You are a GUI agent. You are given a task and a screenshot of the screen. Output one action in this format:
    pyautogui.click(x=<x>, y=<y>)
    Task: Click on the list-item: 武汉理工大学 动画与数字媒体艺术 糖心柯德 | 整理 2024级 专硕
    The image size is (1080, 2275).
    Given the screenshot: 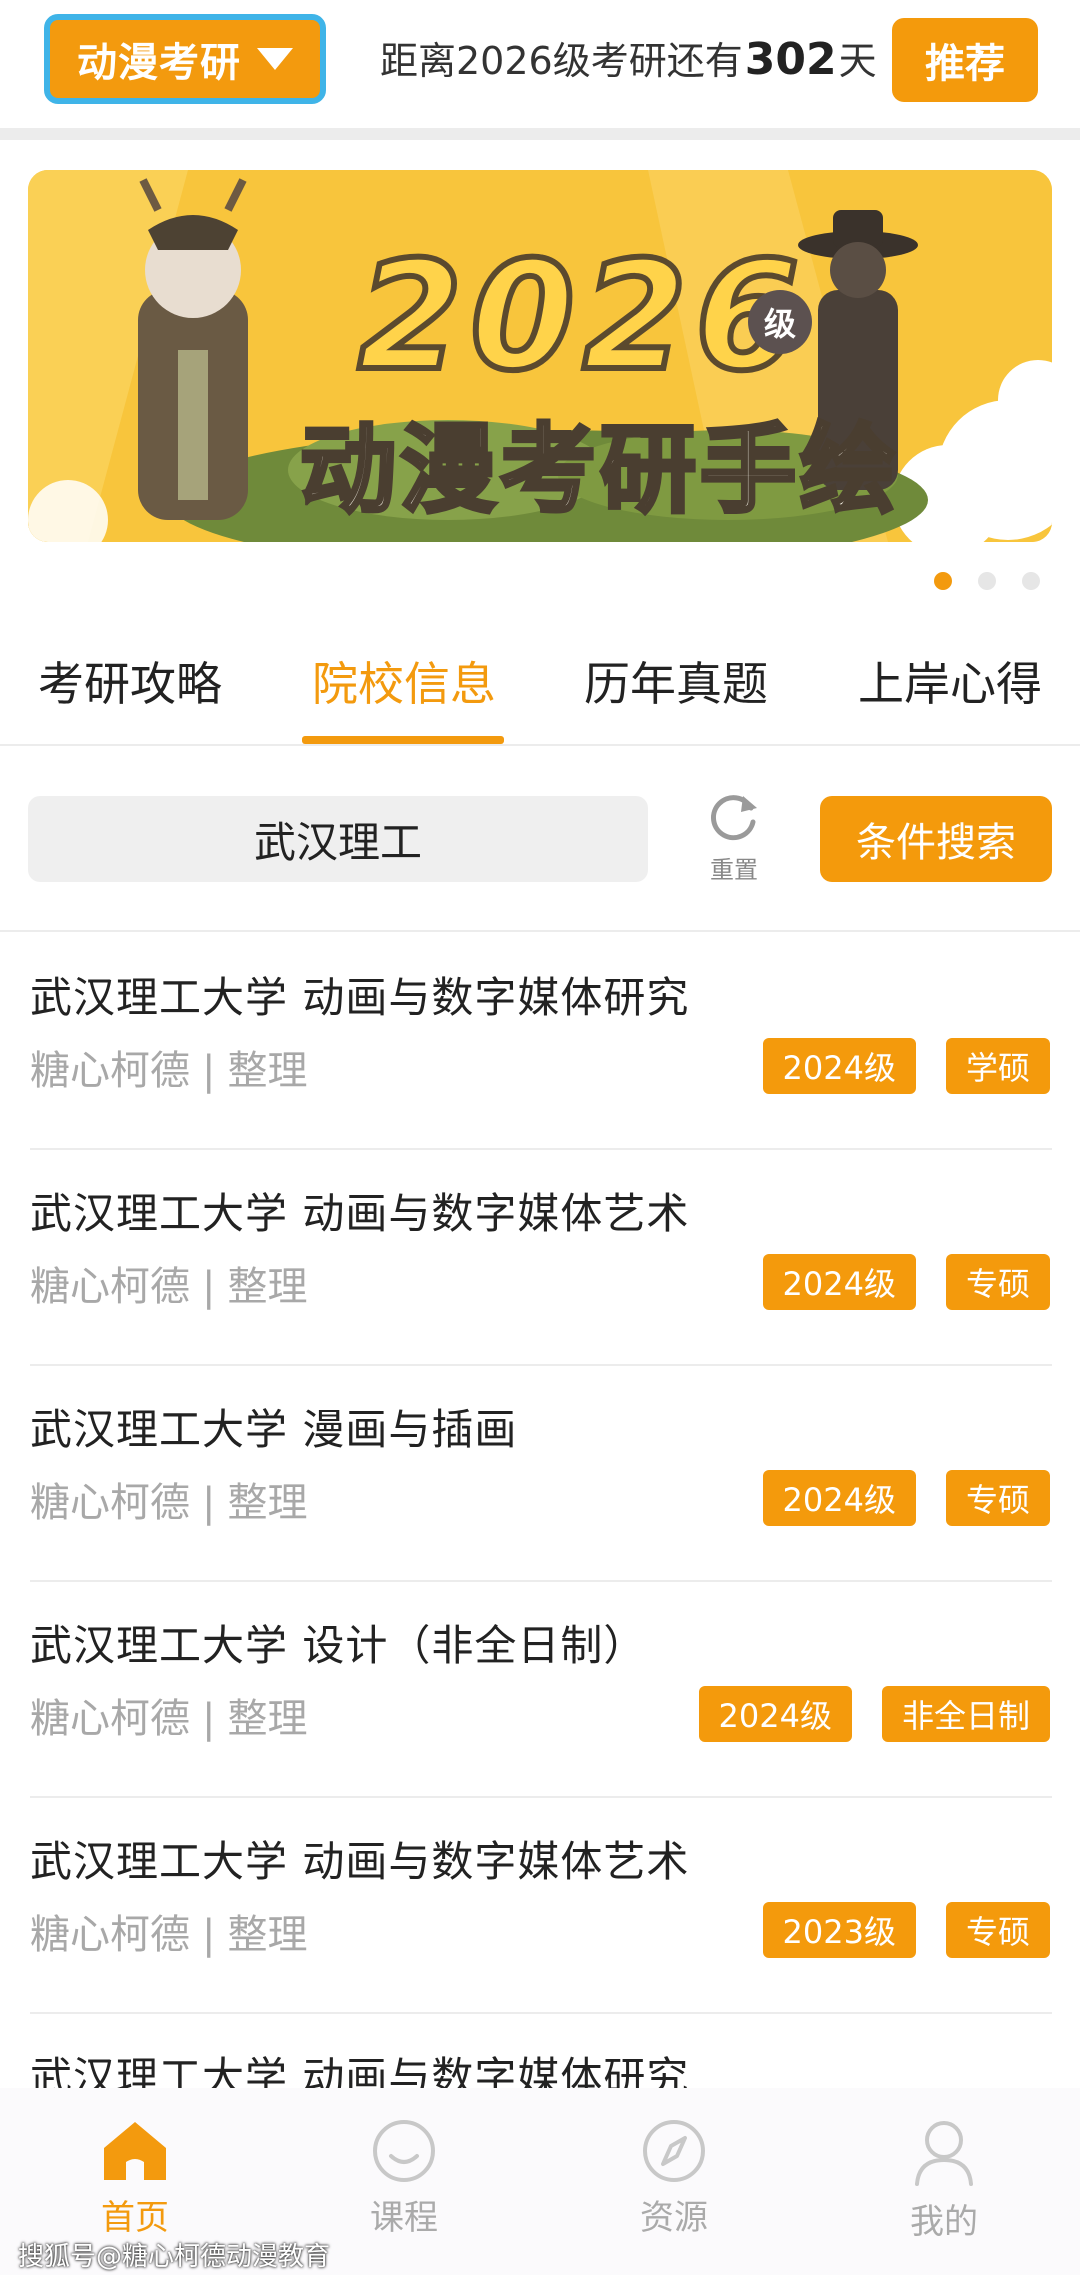 What is the action you would take?
    pyautogui.click(x=540, y=1258)
    